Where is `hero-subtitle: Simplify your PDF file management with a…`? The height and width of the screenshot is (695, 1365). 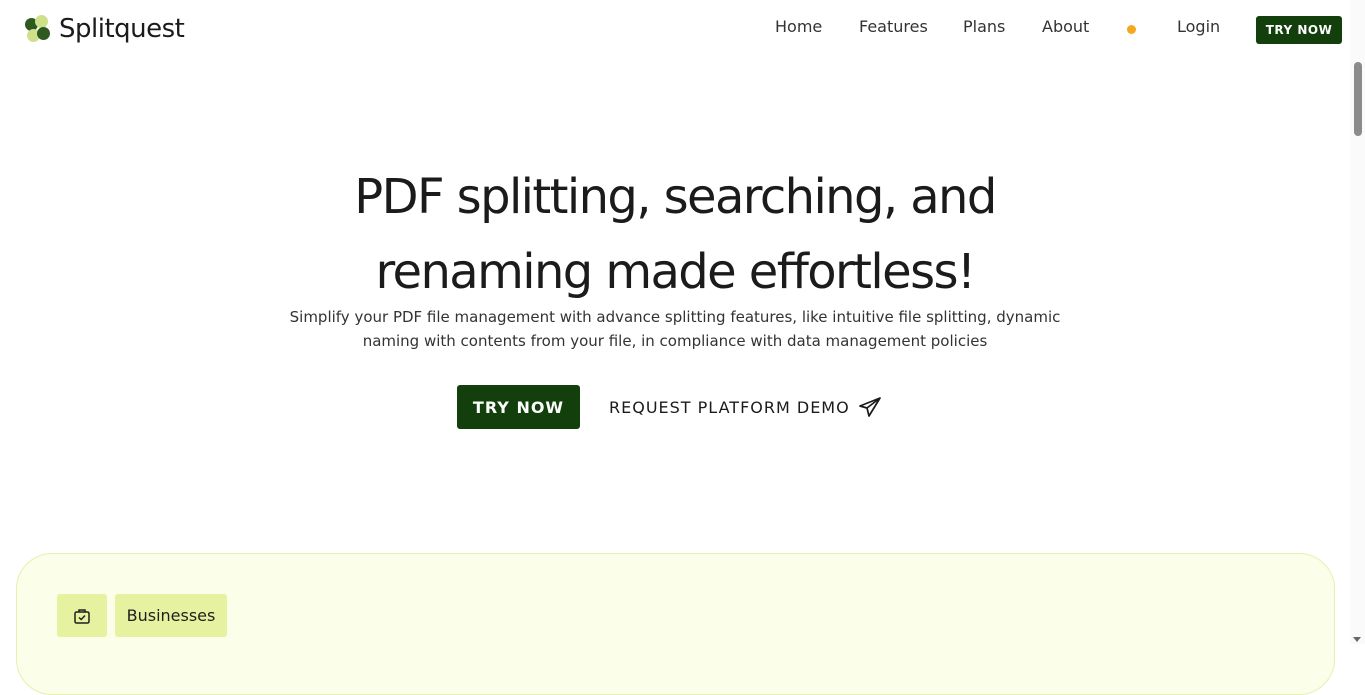 hero-subtitle: Simplify your PDF file management with a… is located at coordinates (675, 329).